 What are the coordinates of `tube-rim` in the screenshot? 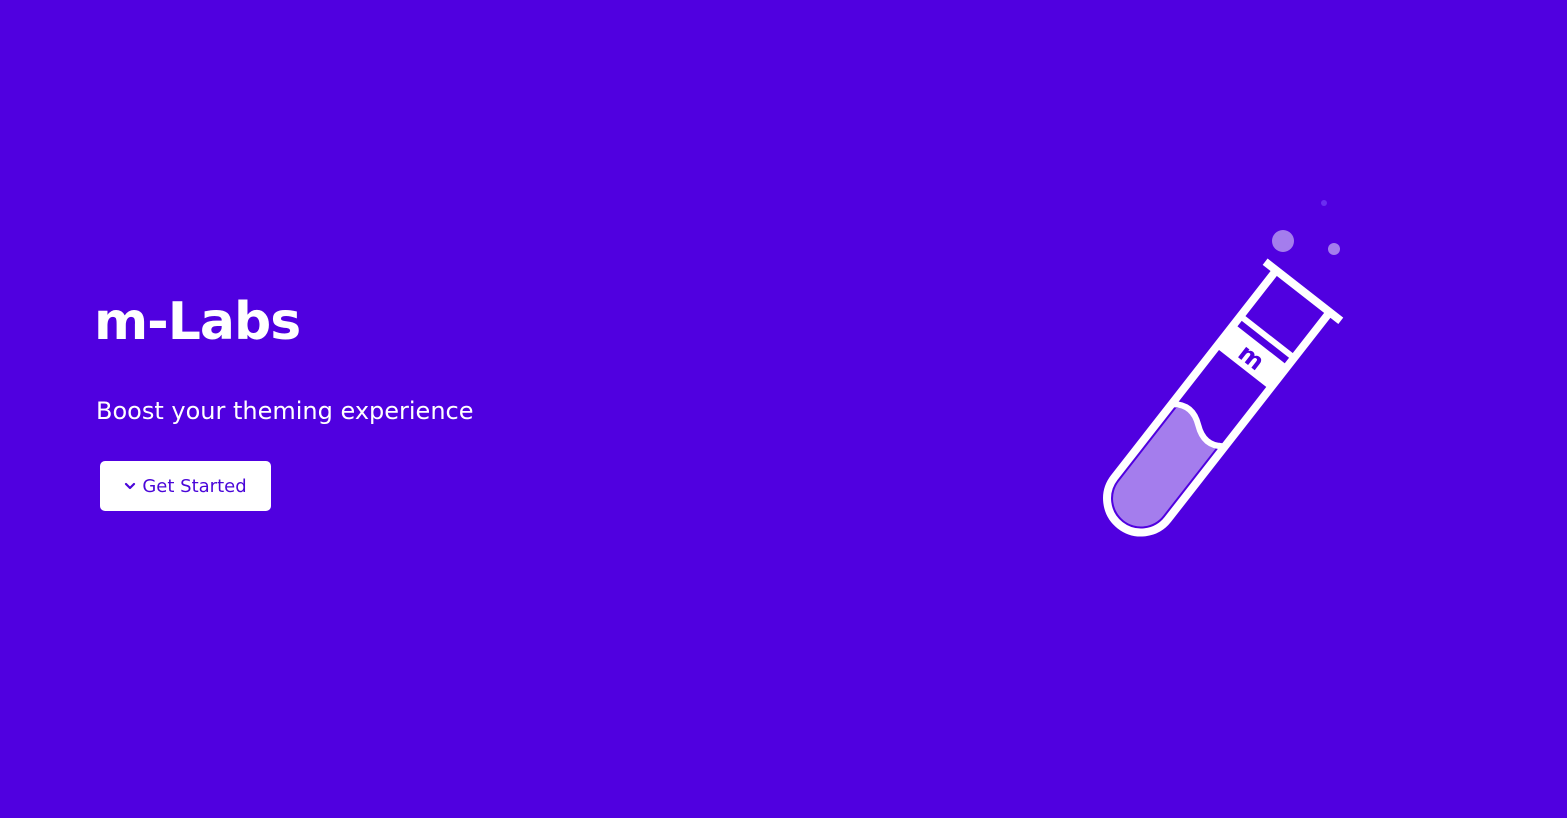 It's located at (1303, 291).